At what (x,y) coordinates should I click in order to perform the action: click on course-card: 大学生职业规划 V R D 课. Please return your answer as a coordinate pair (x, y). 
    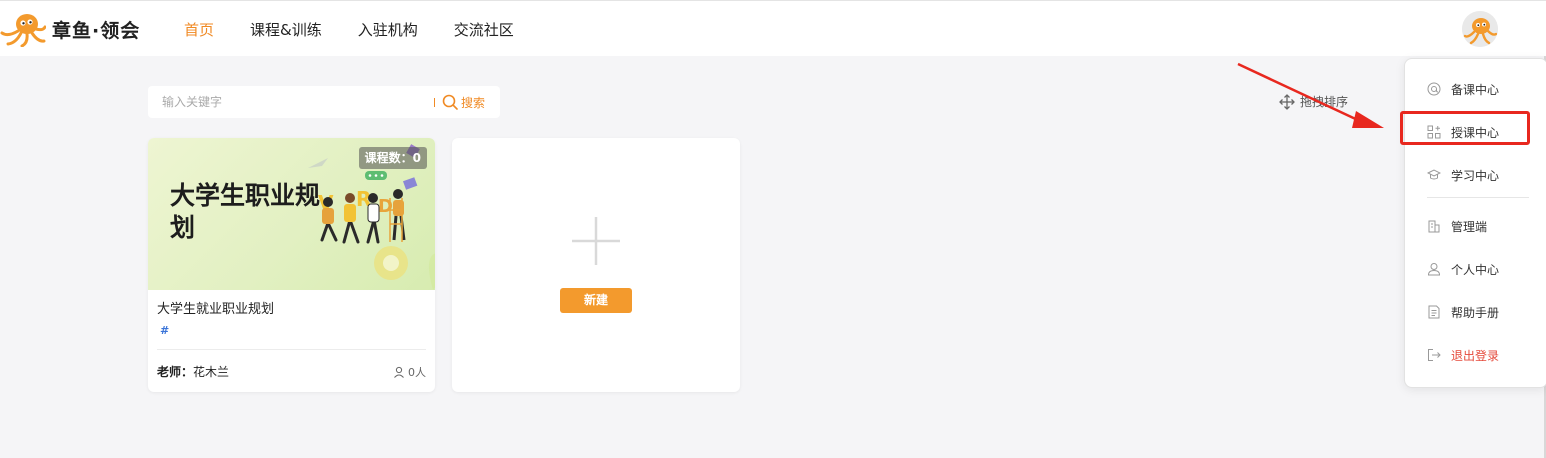
    Looking at the image, I should click on (291, 265).